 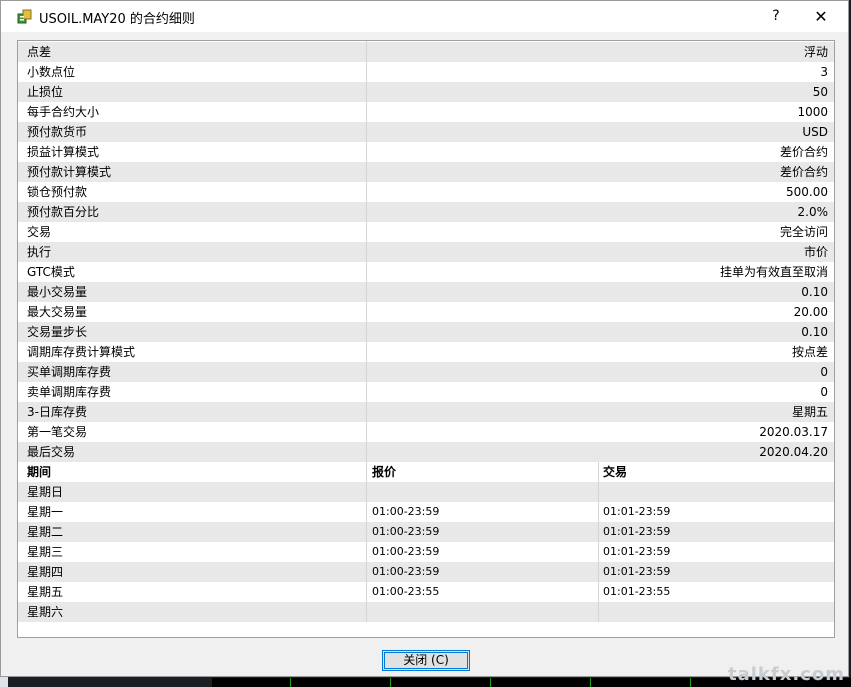 What do you see at coordinates (426, 392) in the screenshot?
I see `property-row: 卖单调期库存费 0` at bounding box center [426, 392].